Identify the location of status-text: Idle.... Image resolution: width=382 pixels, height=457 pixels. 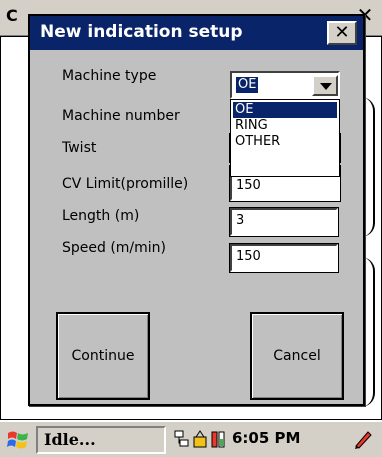
(70, 439).